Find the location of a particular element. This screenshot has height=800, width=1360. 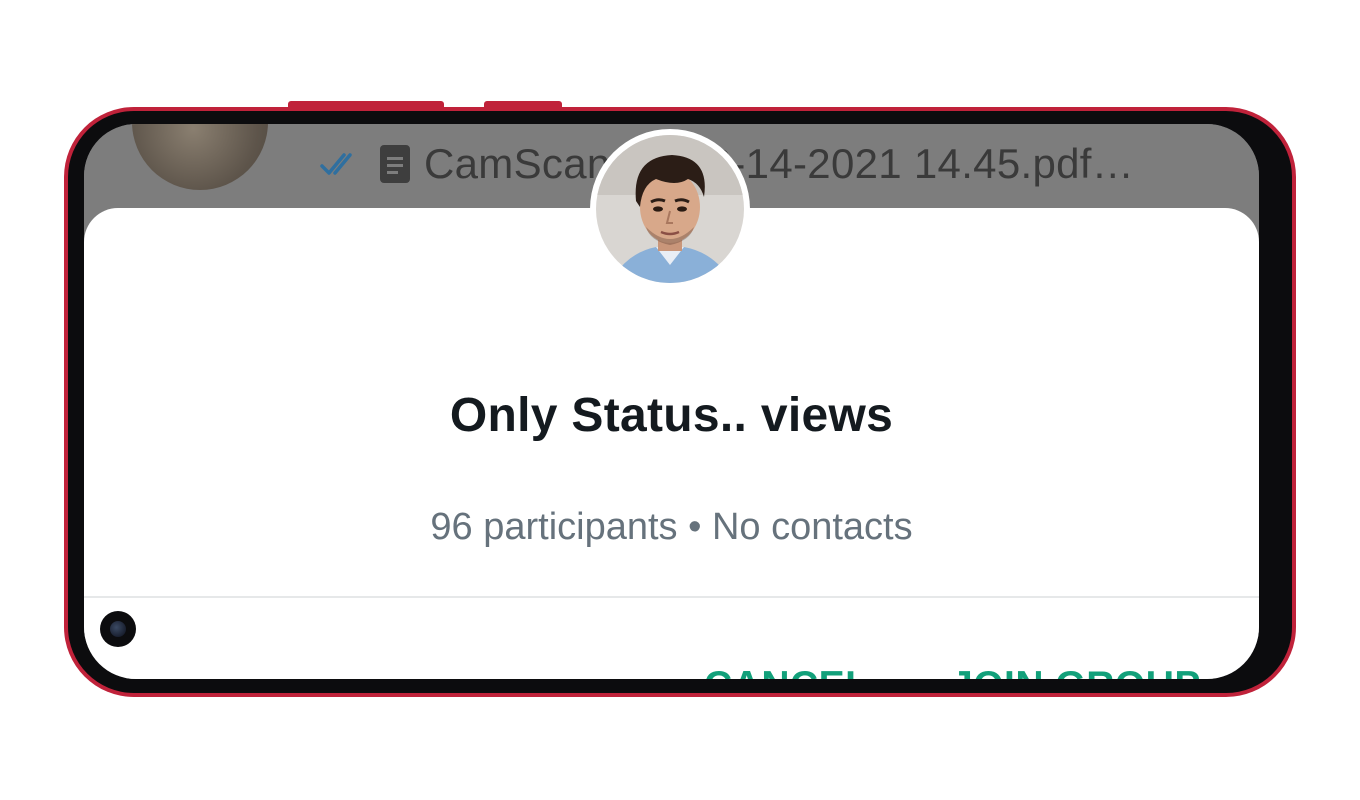

contact-avatar is located at coordinates (200, 157).